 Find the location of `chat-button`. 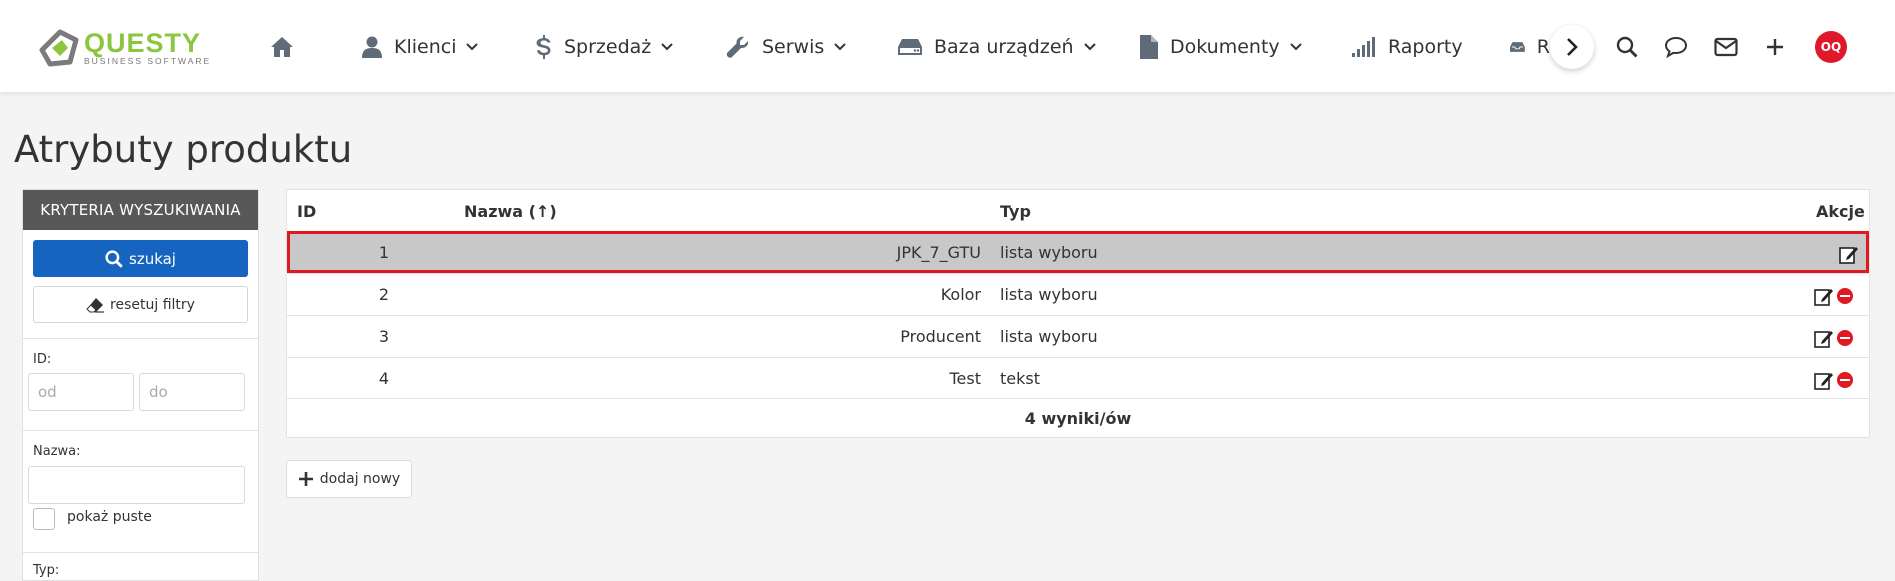

chat-button is located at coordinates (1676, 47).